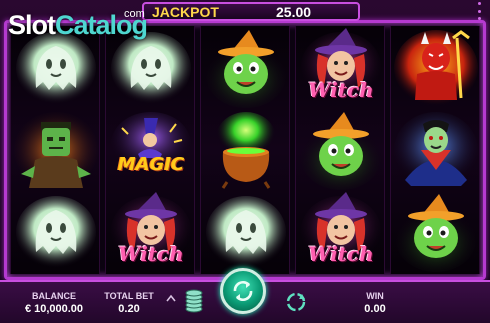  Describe the element at coordinates (296, 302) in the screenshot. I see `autoplay-icon` at that location.